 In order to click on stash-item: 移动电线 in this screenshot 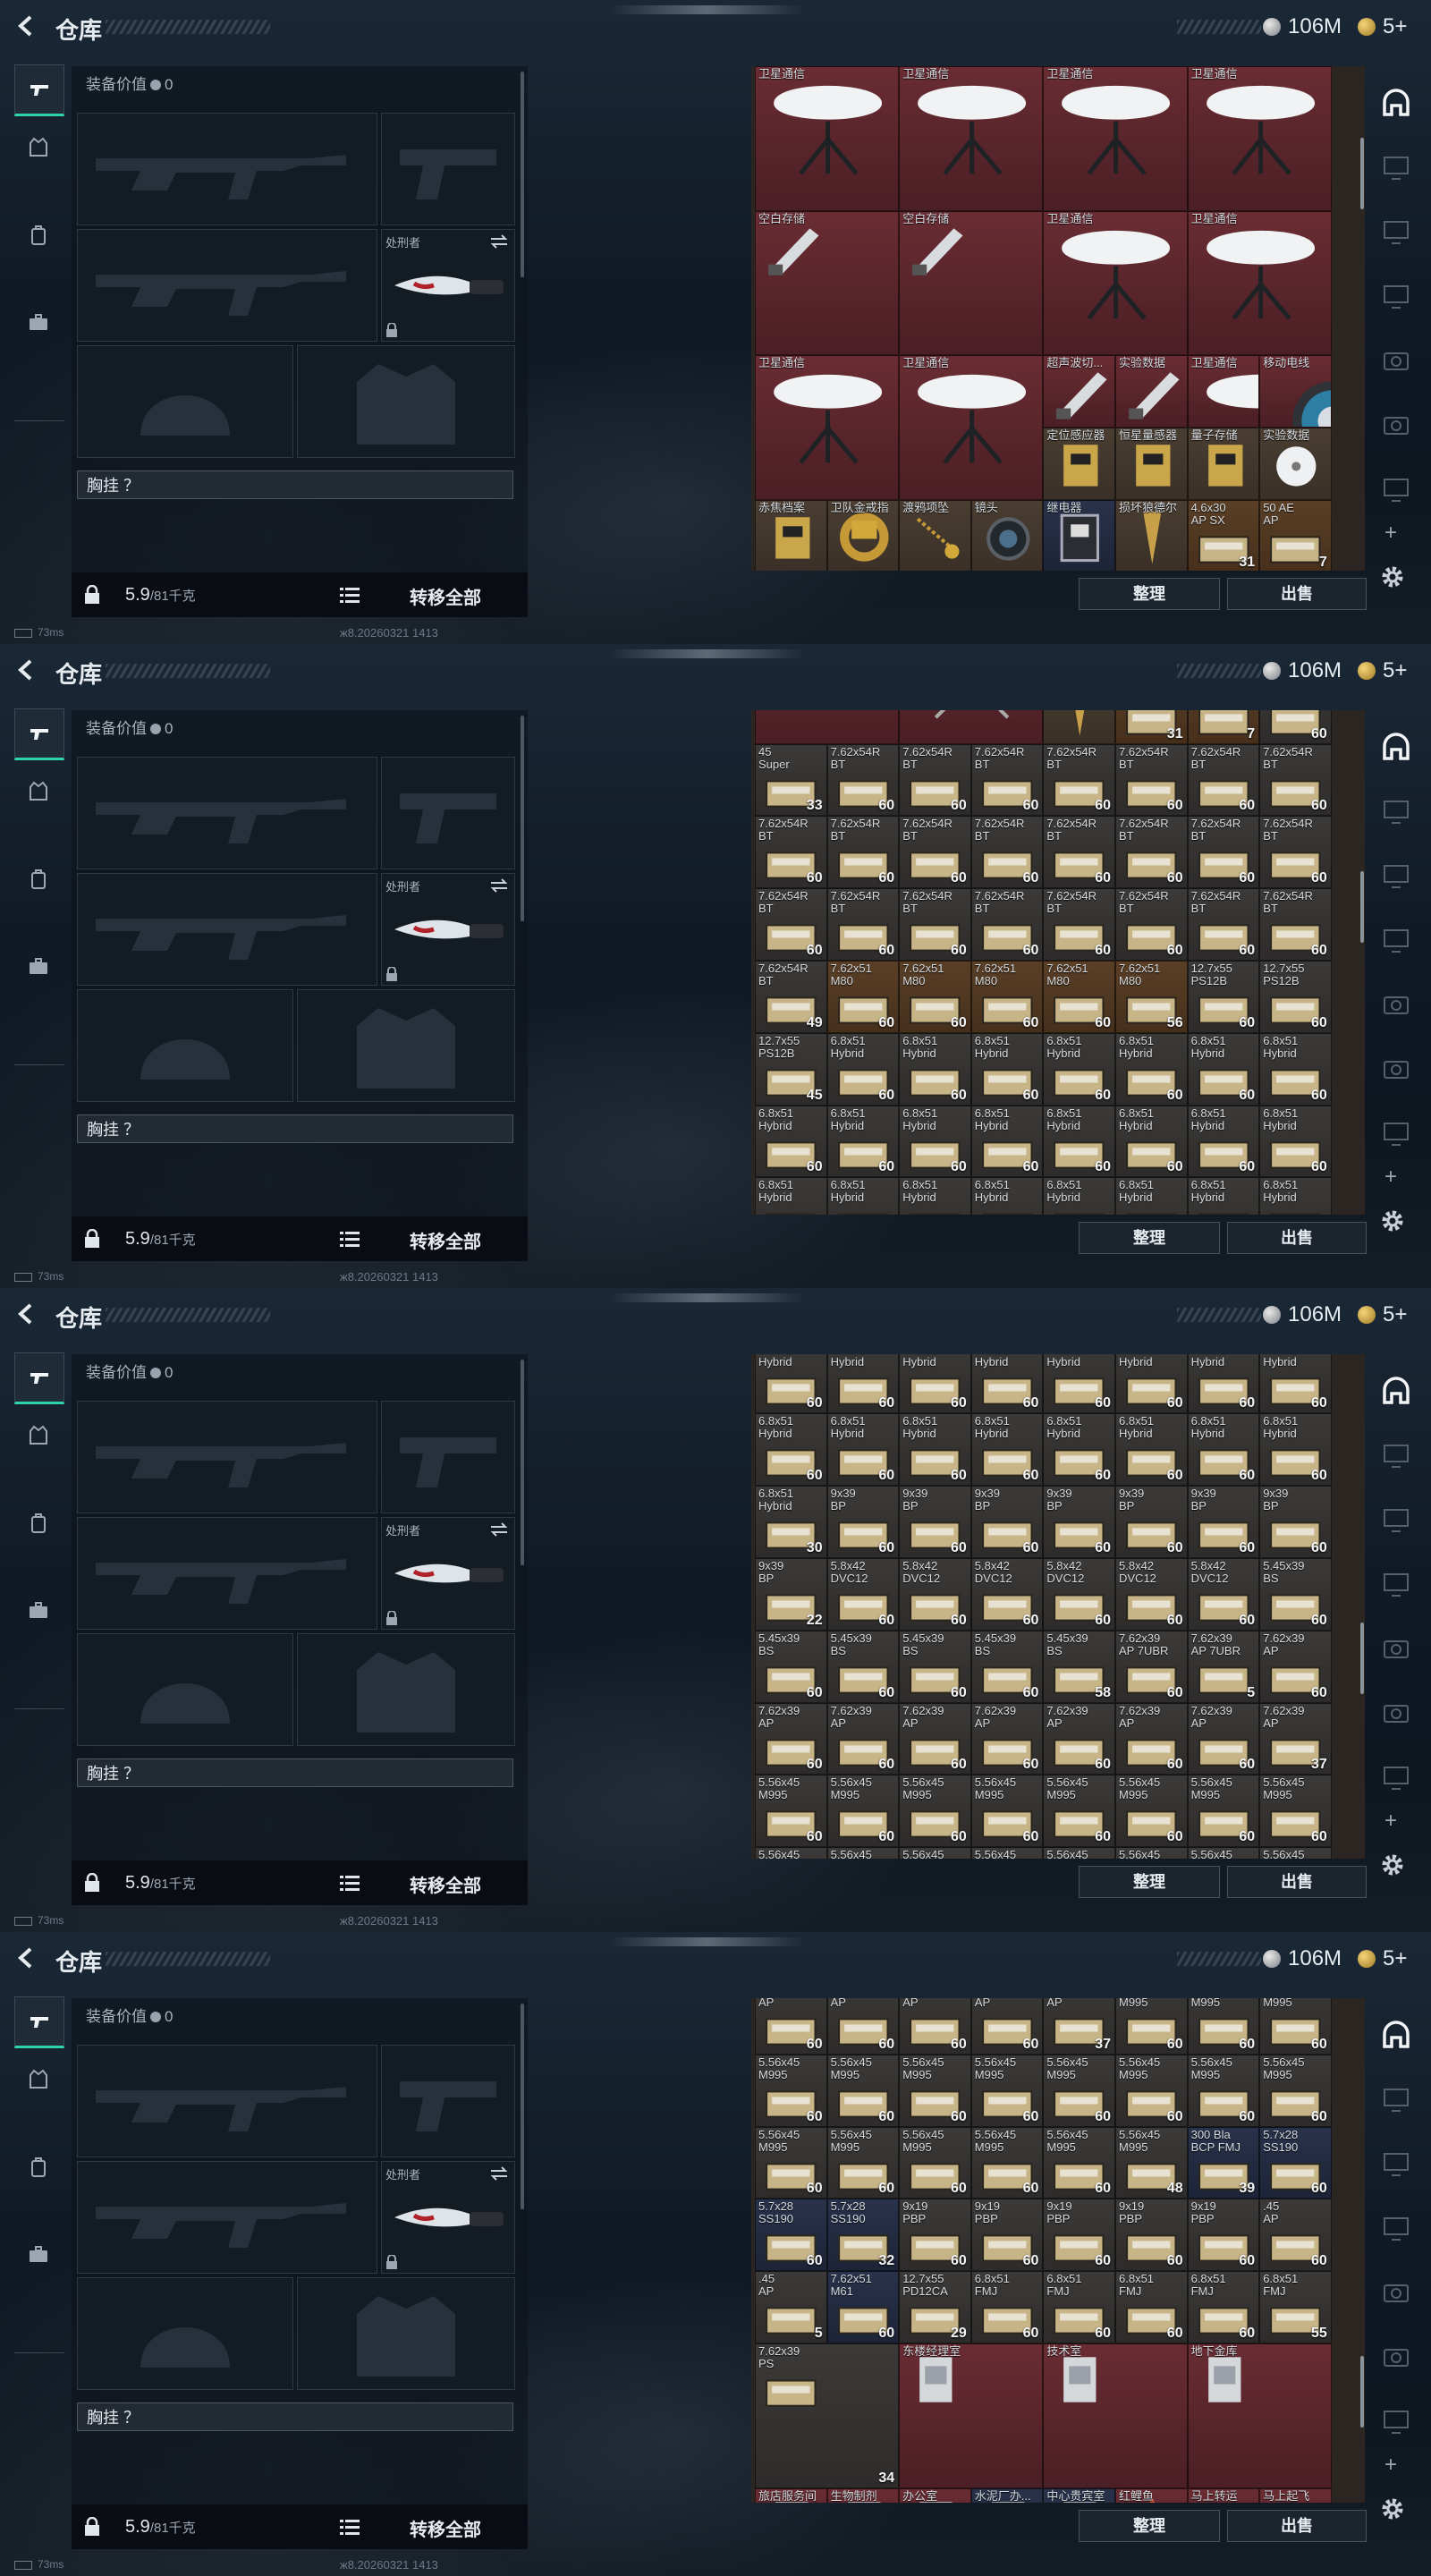, I will do `click(1296, 391)`.